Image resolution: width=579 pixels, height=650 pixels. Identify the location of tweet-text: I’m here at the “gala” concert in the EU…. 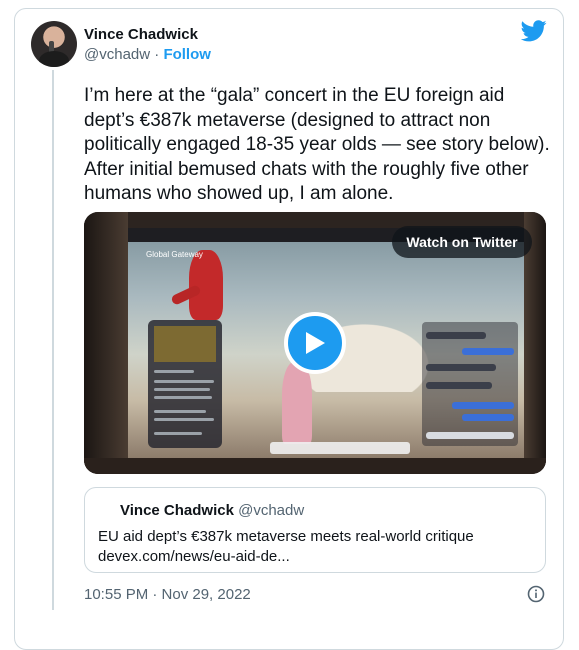
(317, 144).